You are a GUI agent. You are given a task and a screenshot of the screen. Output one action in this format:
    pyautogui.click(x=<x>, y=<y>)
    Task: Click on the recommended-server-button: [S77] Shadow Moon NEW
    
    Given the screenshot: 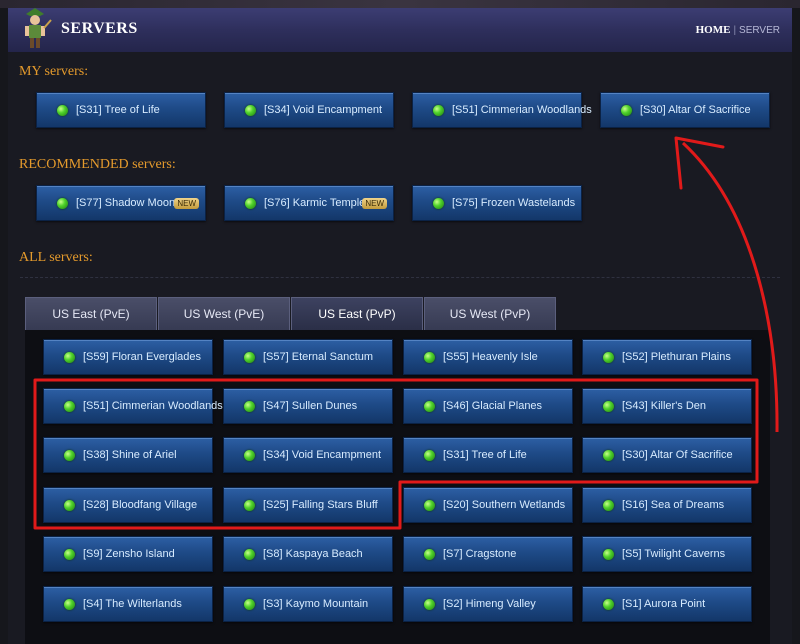 What is the action you would take?
    pyautogui.click(x=121, y=203)
    